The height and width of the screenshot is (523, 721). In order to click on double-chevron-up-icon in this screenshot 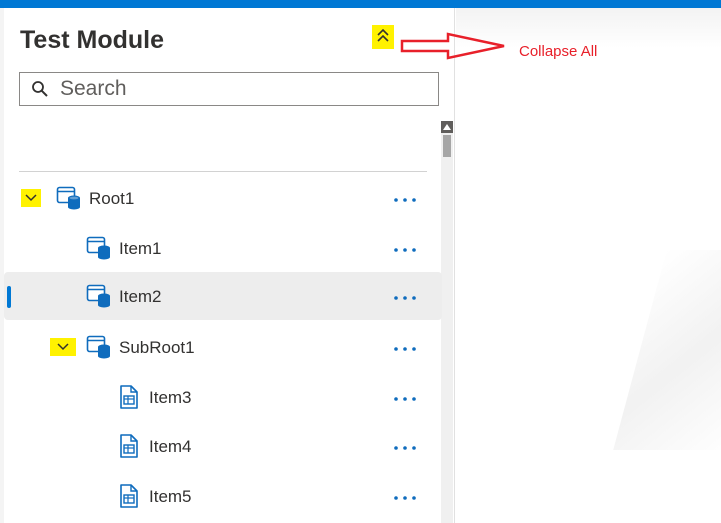, I will do `click(383, 37)`.